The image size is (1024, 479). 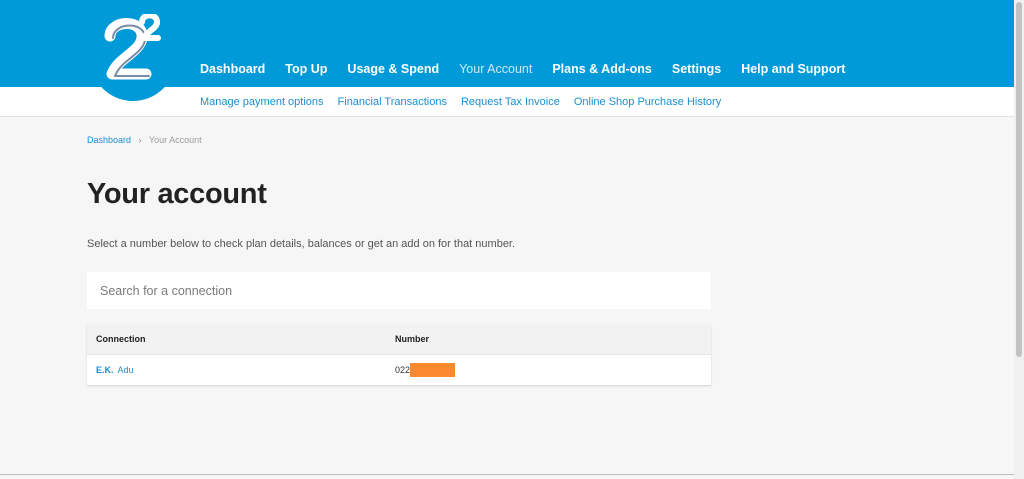 I want to click on subnav-item-purchase-history: Online Shop Purchase History, so click(x=647, y=102).